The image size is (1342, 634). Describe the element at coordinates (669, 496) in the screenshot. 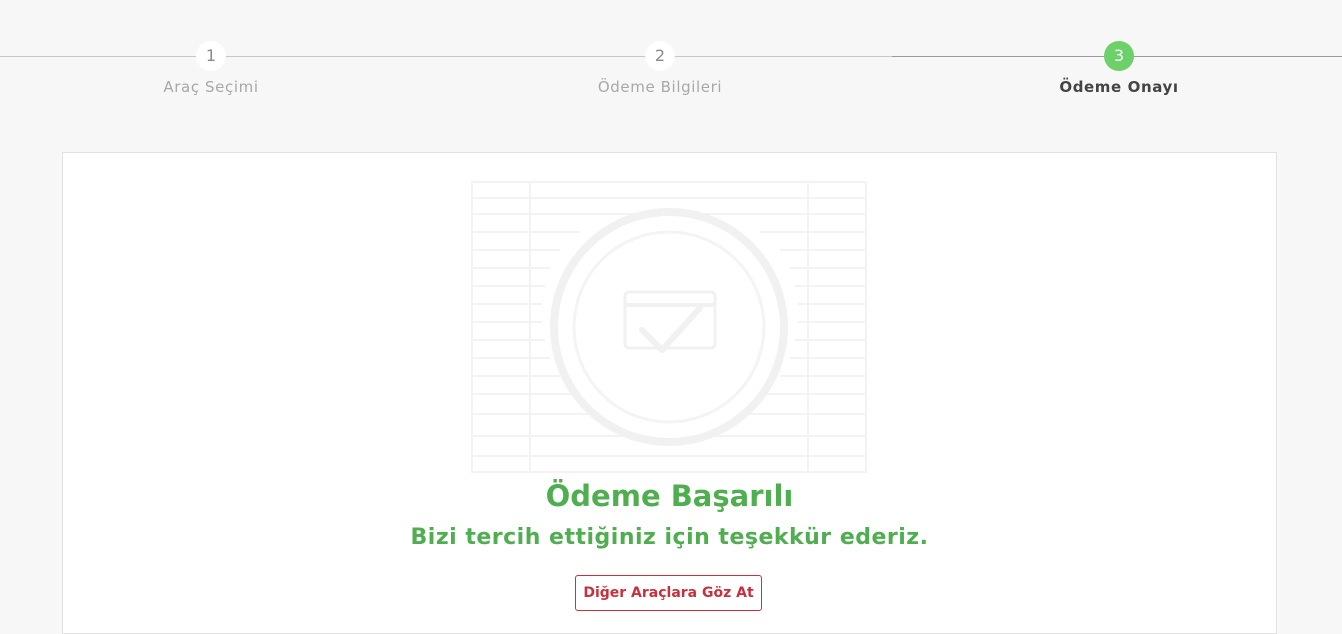

I see `success-title: Ödeme Başarılı` at that location.